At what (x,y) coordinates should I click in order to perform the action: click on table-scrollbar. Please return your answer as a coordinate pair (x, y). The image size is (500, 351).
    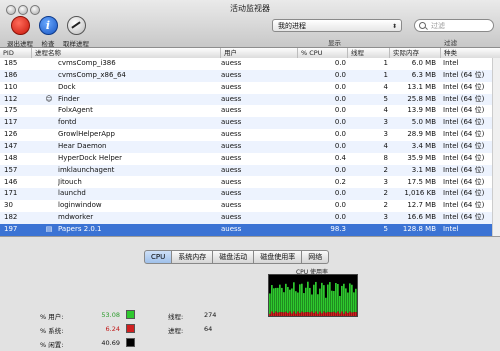
    Looking at the image, I should click on (496, 147).